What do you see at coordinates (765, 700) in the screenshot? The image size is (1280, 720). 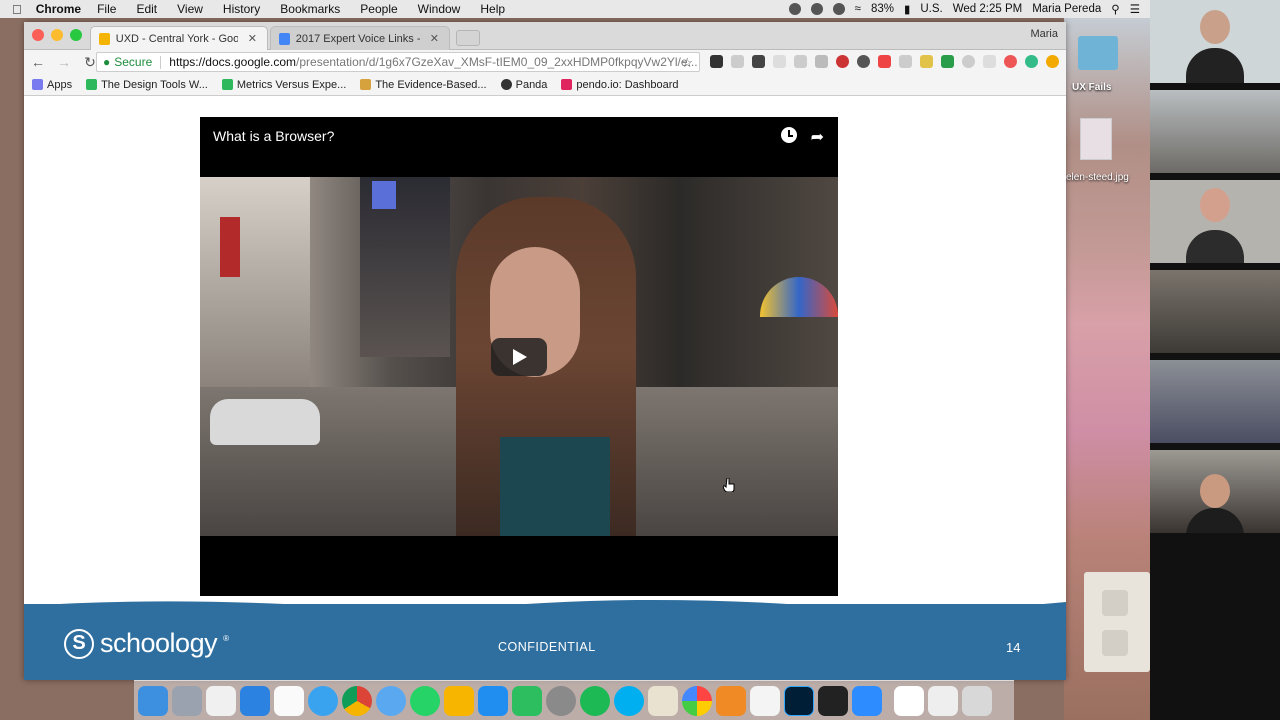 I see `itunes-icon` at bounding box center [765, 700].